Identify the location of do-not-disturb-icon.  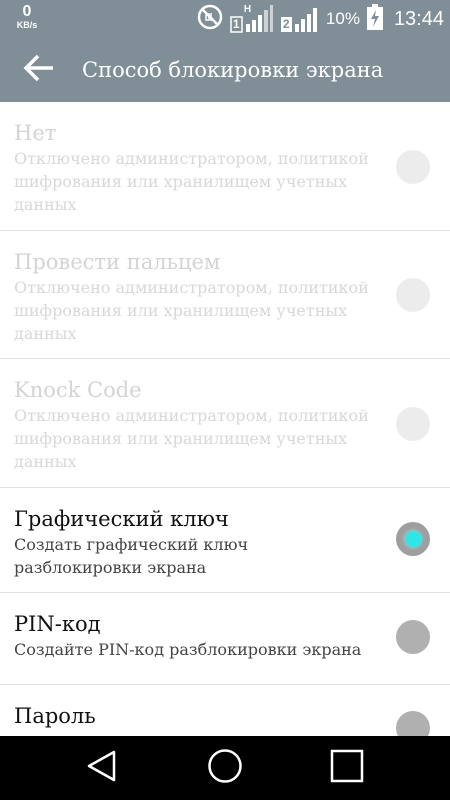
(210, 19).